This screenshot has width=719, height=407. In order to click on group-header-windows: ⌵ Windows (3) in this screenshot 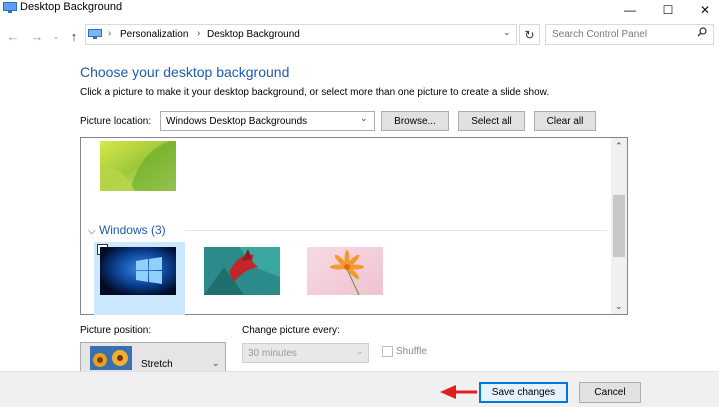, I will do `click(127, 230)`.